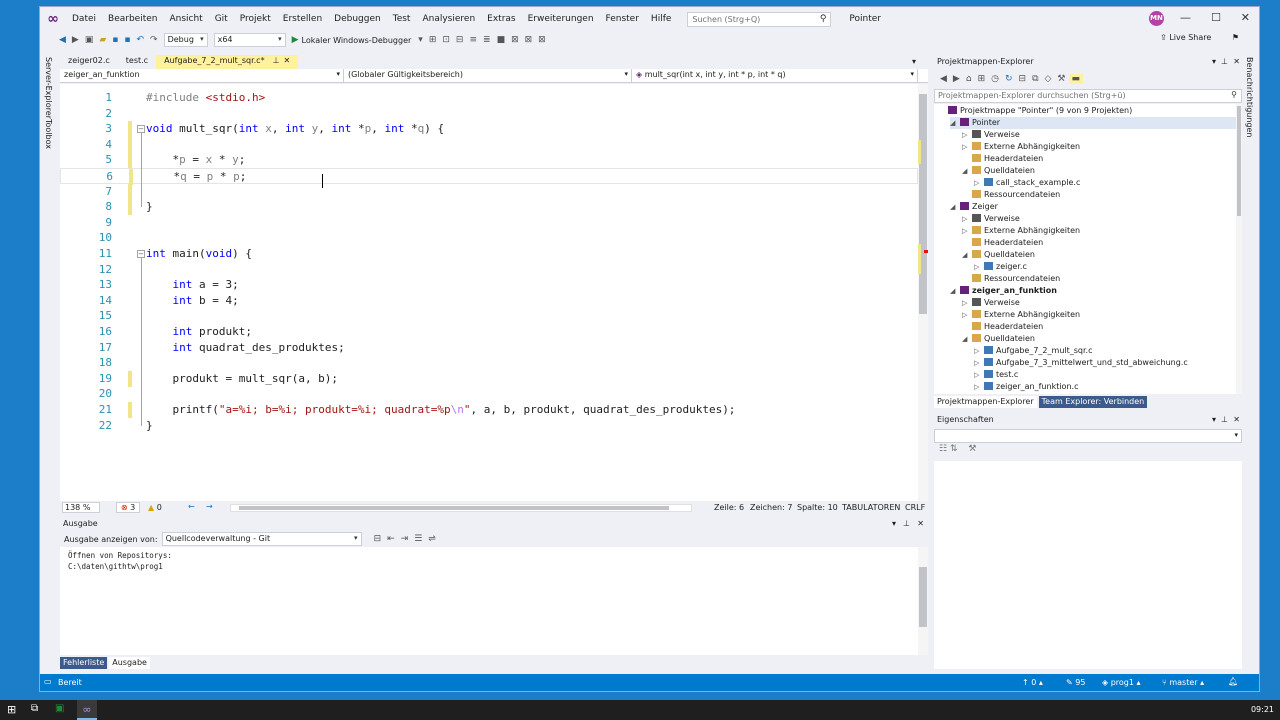 The height and width of the screenshot is (720, 1280). What do you see at coordinates (202, 75) in the screenshot?
I see `project-dropdown: zeiger_an_funktion ▾` at bounding box center [202, 75].